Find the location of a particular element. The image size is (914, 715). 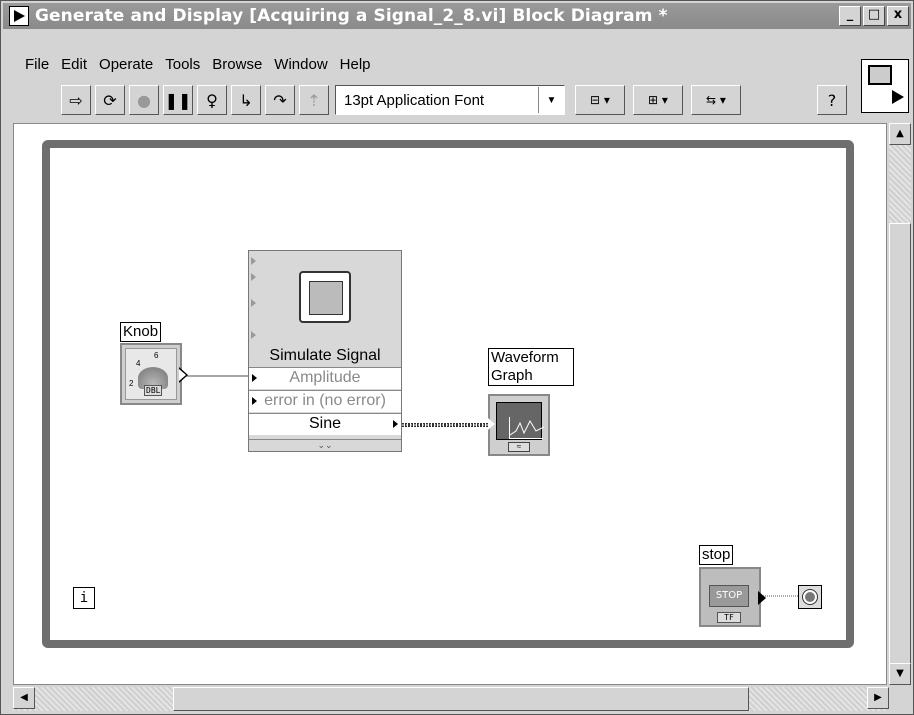

font-select: 13pt Application Font ▼ is located at coordinates (450, 100).